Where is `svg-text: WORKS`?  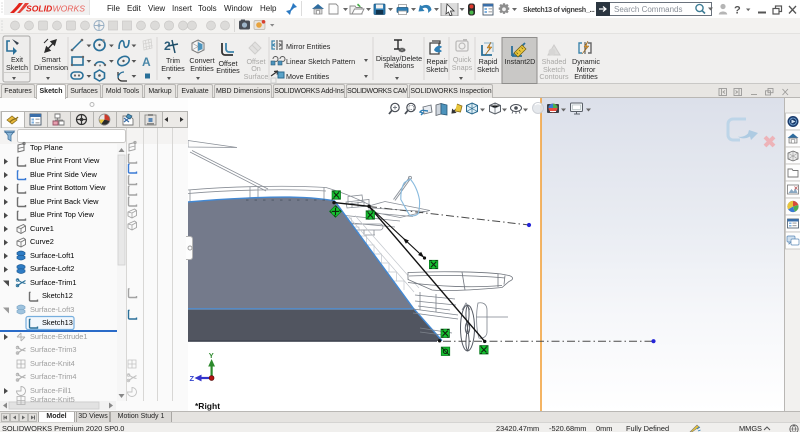
svg-text: WORKS is located at coordinates (69, 9).